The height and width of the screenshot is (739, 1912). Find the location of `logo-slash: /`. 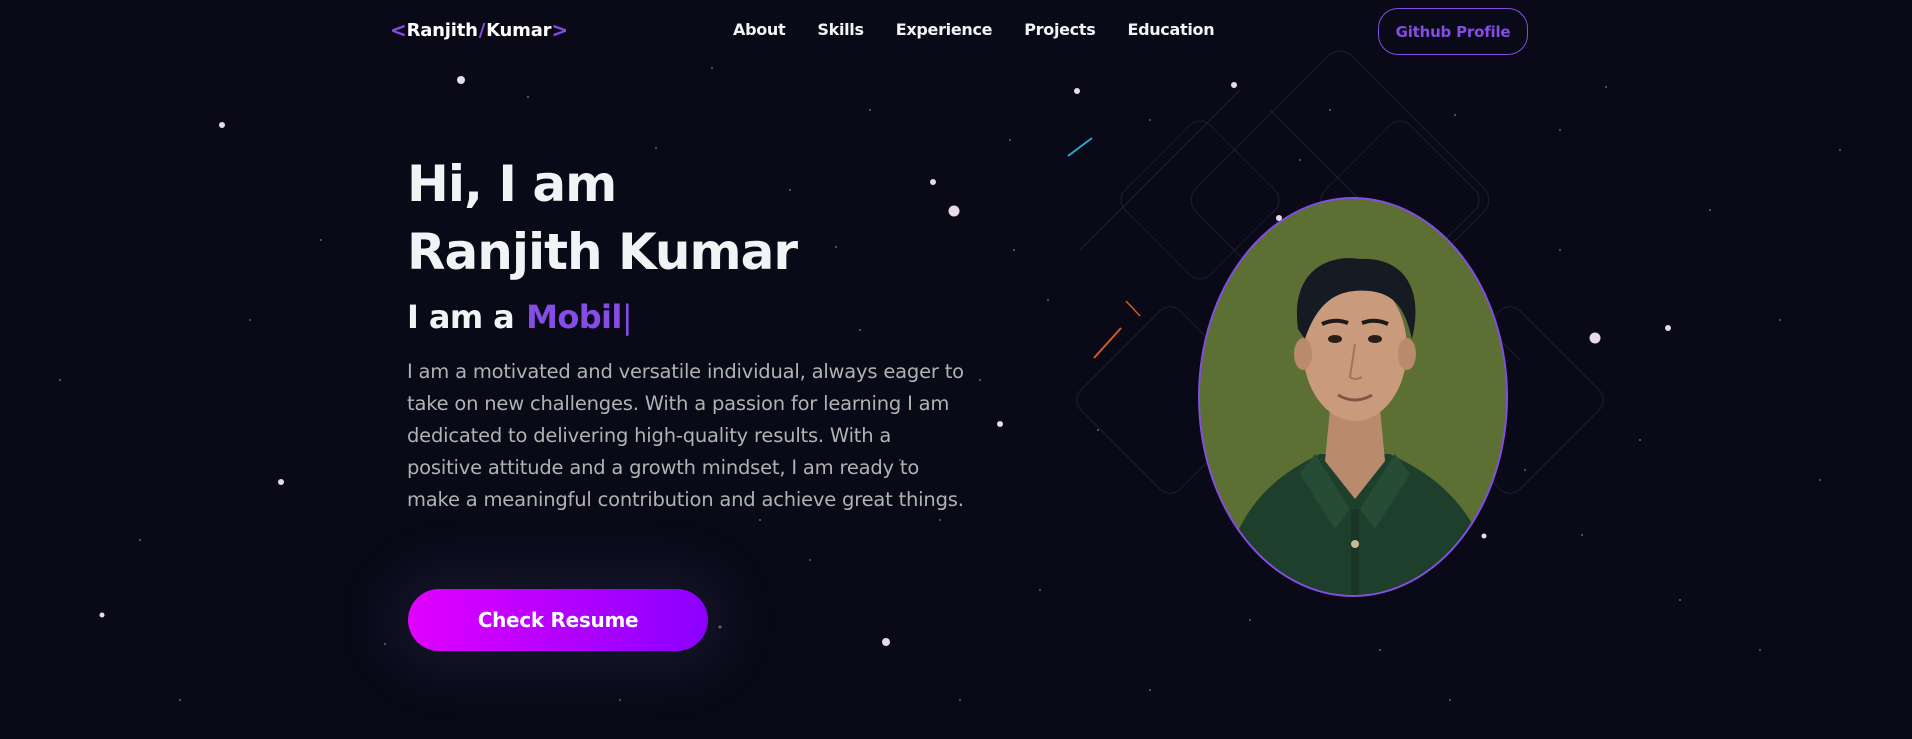

logo-slash: / is located at coordinates (482, 30).